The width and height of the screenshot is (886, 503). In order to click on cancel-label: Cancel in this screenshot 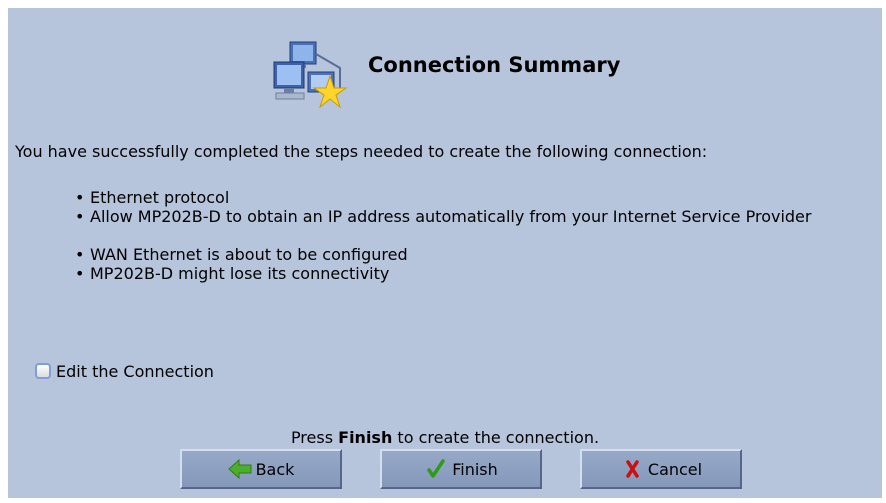, I will do `click(675, 469)`.